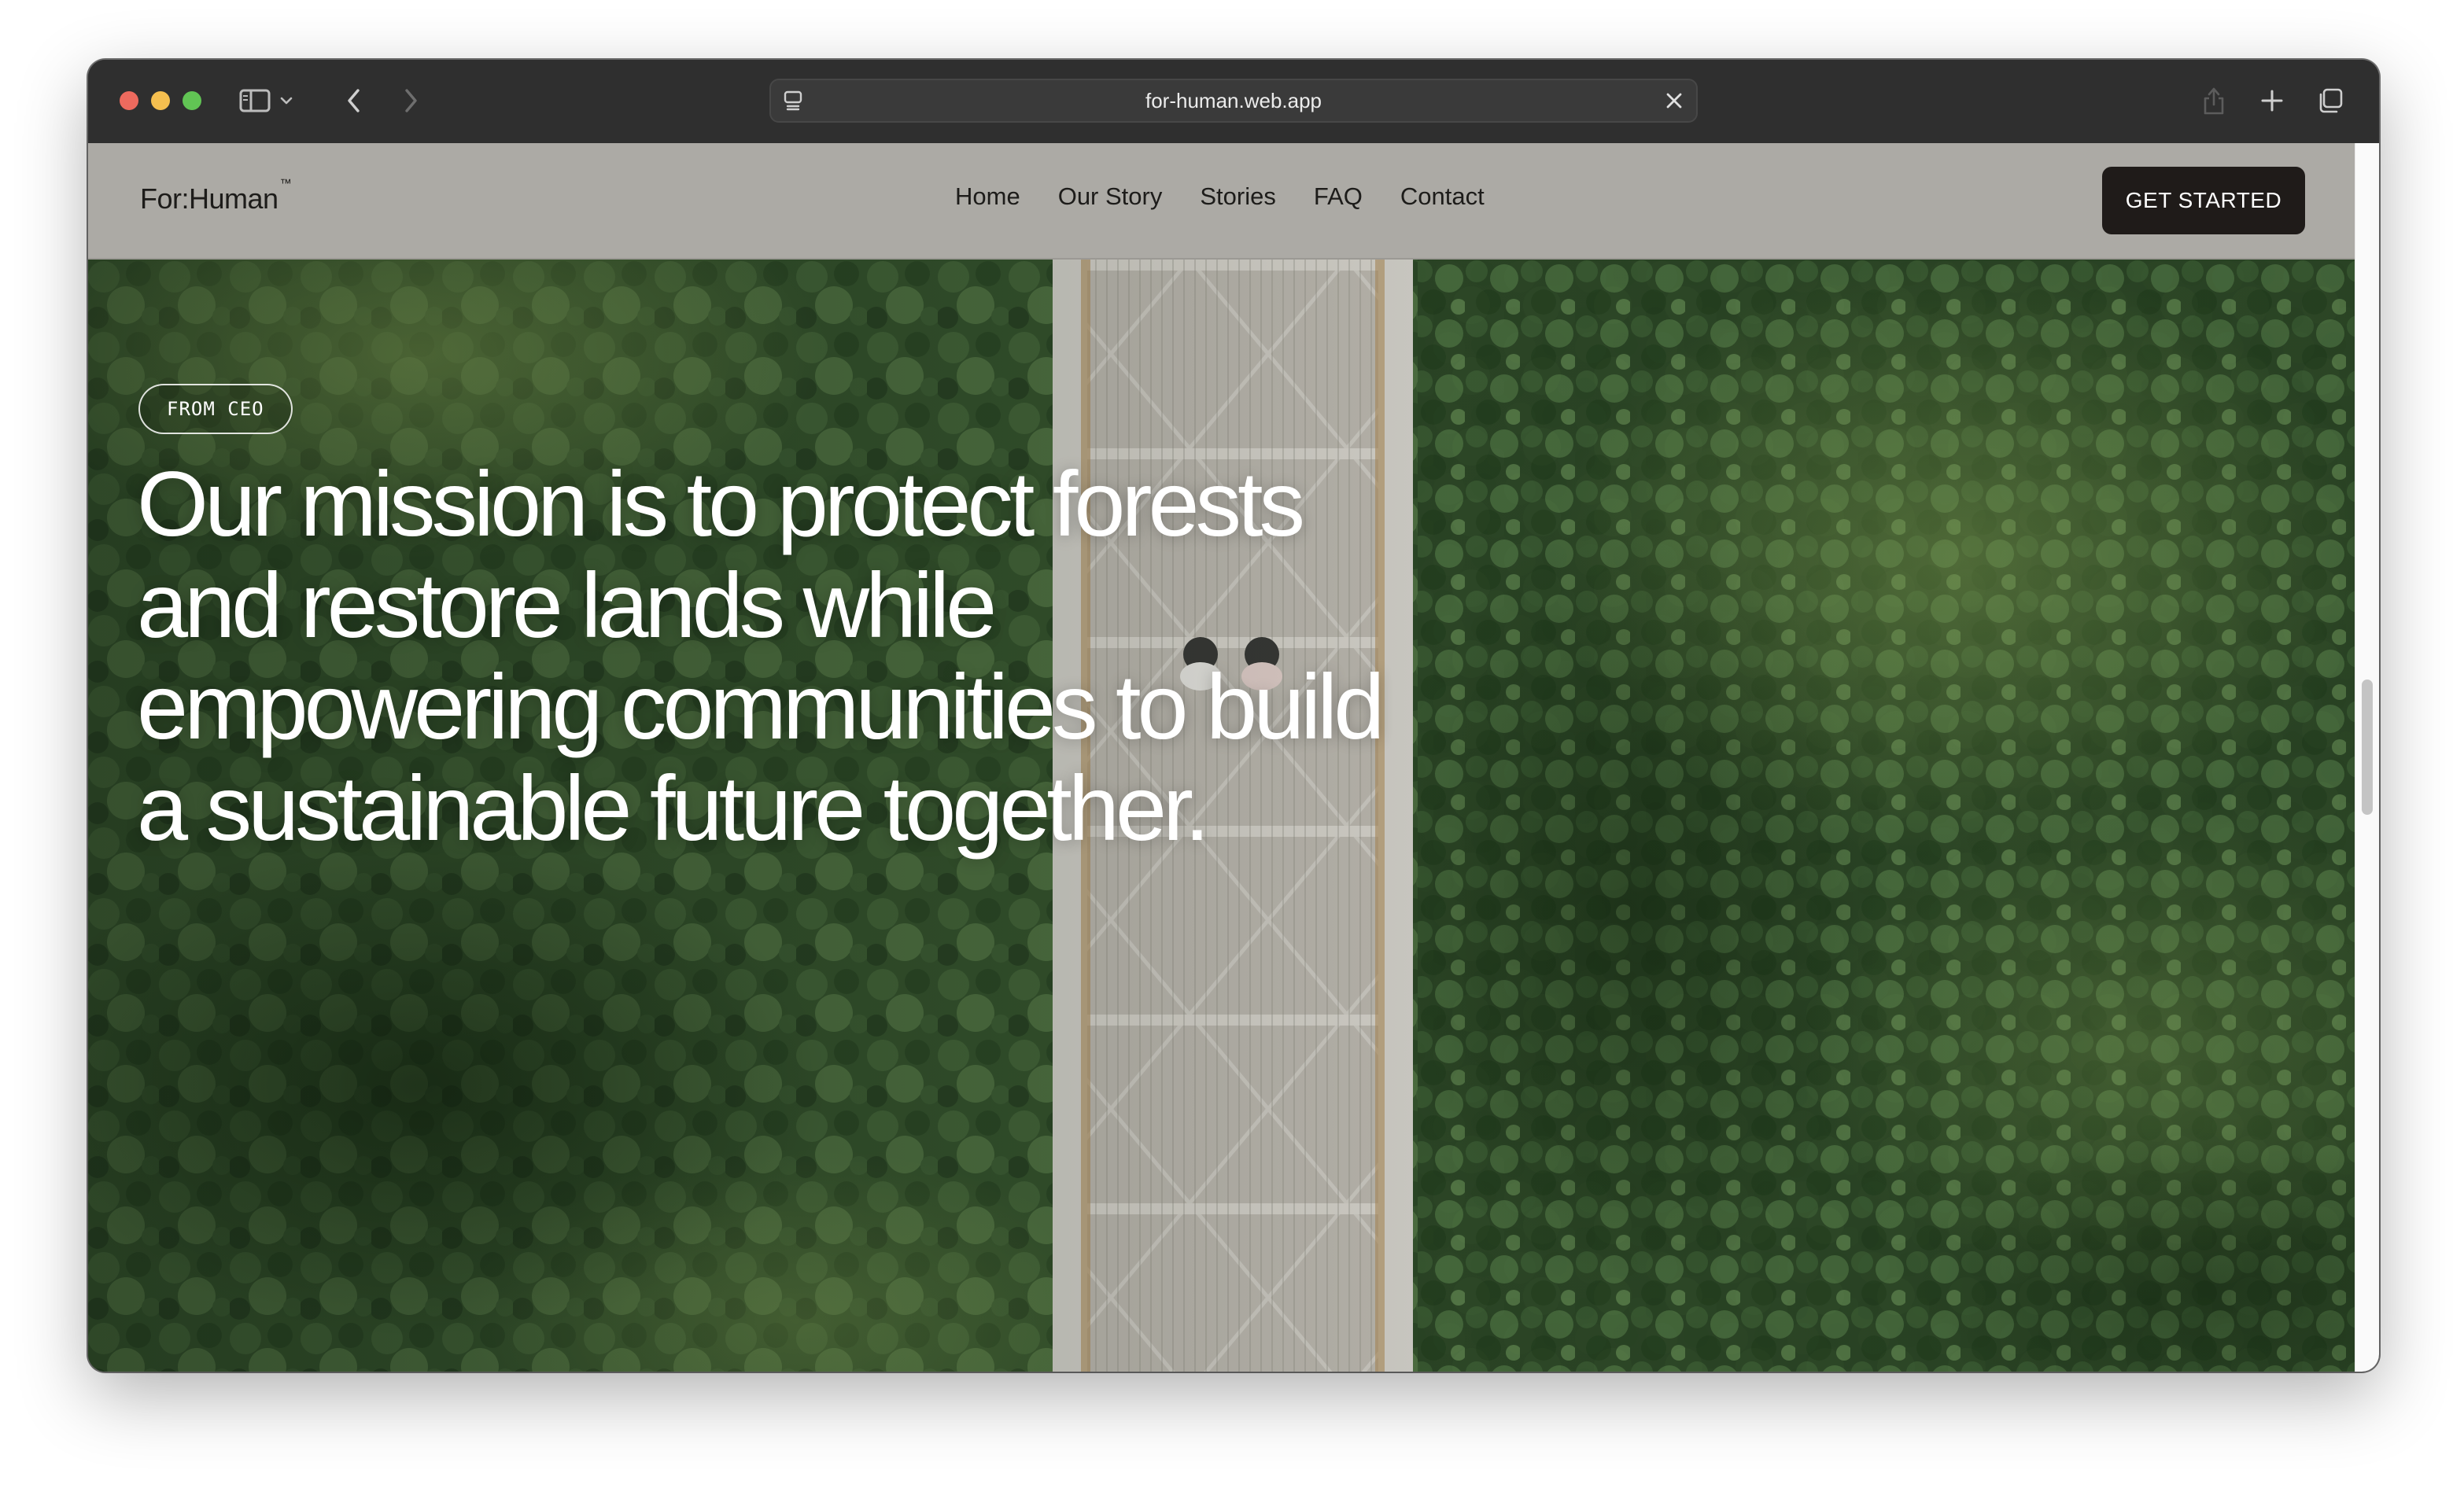 This screenshot has width=2464, height=1488. I want to click on url-text: for-human.web.app, so click(1233, 100).